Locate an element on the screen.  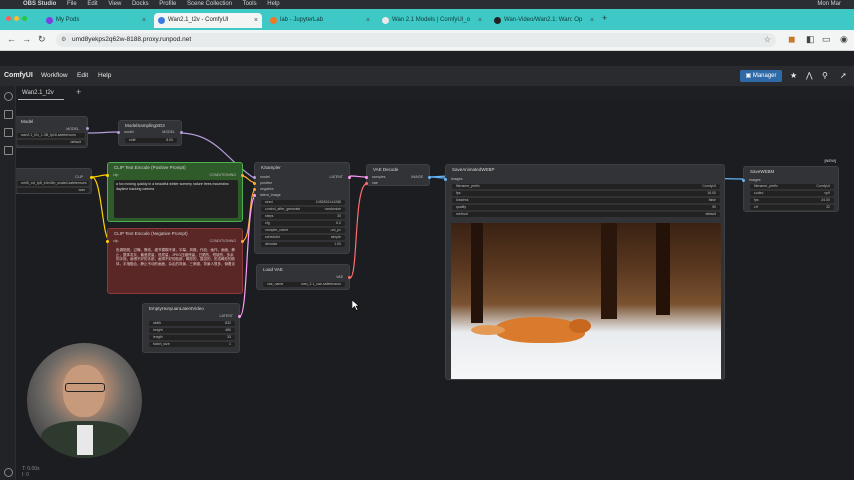
browser-tab-github: Wan-Video/Wan2.1: Wan: Op × is located at coordinates (544, 20).